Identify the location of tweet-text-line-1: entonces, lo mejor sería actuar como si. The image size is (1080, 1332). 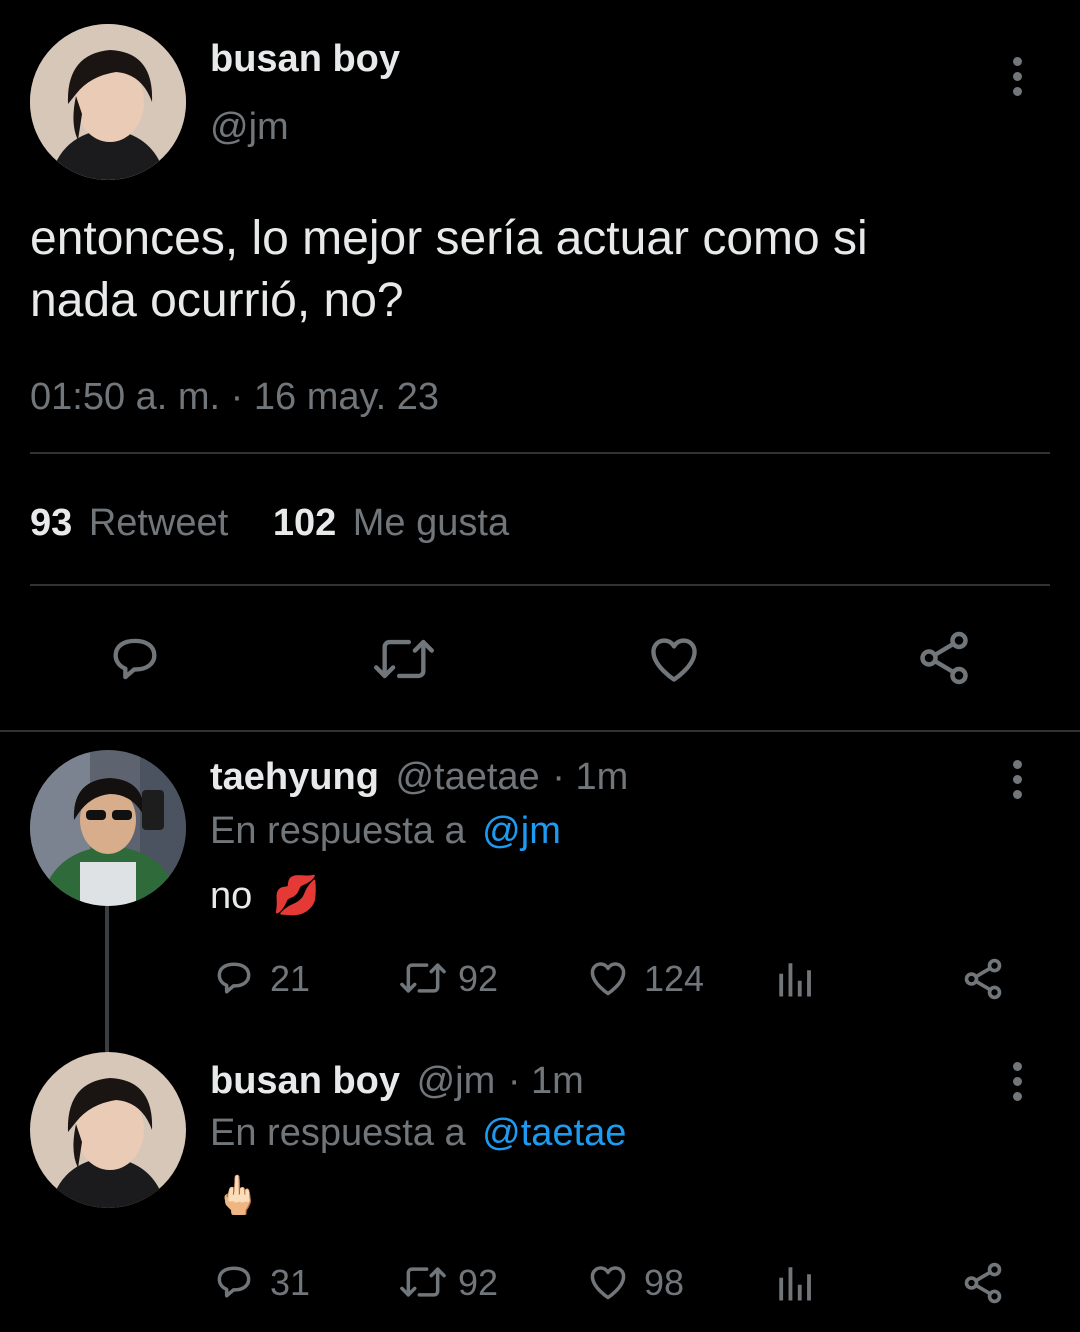
(449, 238).